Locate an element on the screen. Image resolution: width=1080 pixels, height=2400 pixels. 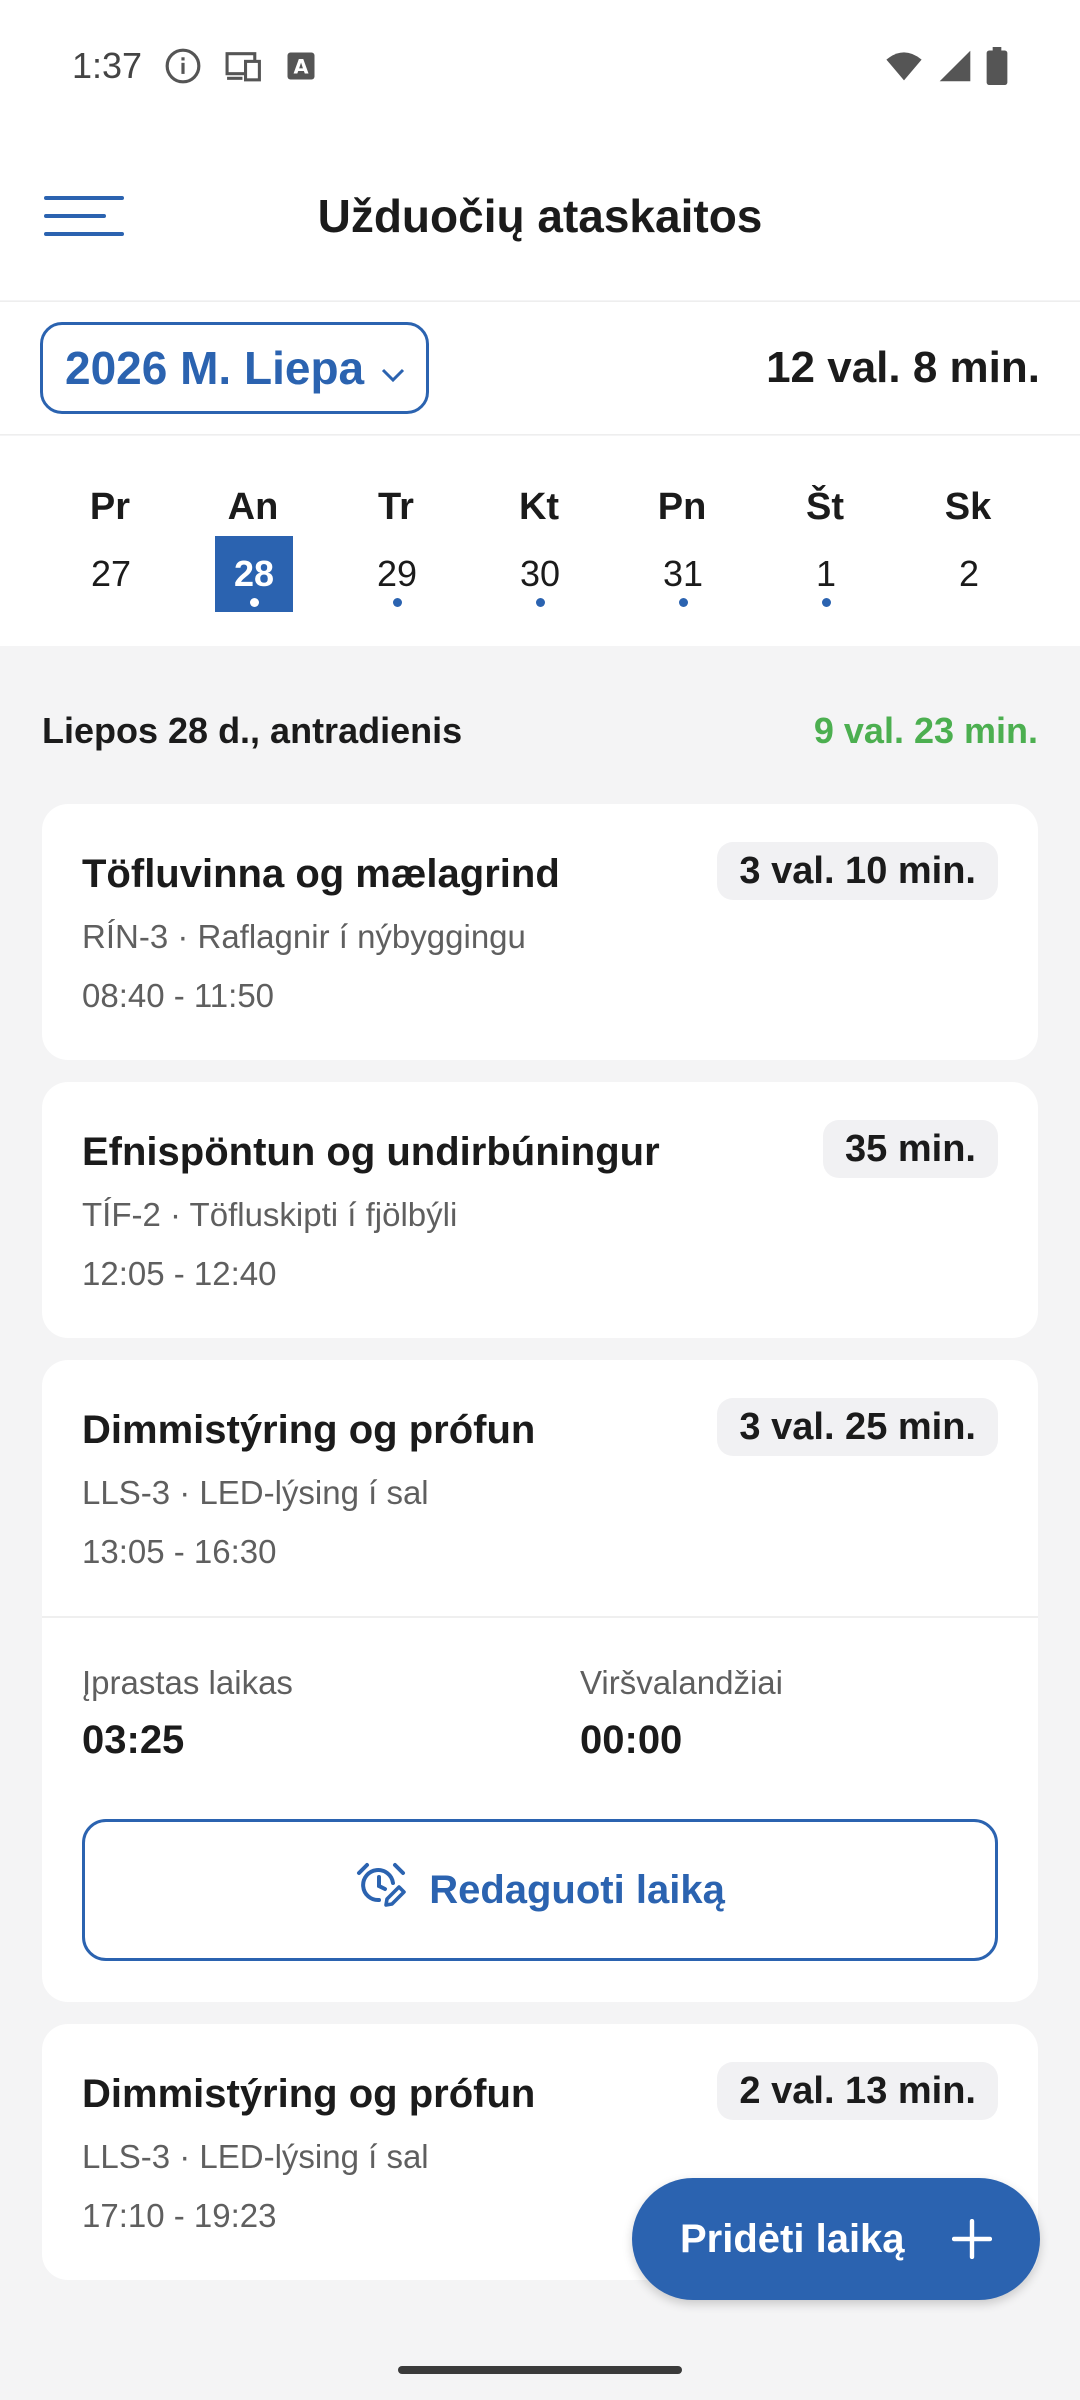
entry-time-range: 17:10 - 19:23 is located at coordinates (179, 2215).